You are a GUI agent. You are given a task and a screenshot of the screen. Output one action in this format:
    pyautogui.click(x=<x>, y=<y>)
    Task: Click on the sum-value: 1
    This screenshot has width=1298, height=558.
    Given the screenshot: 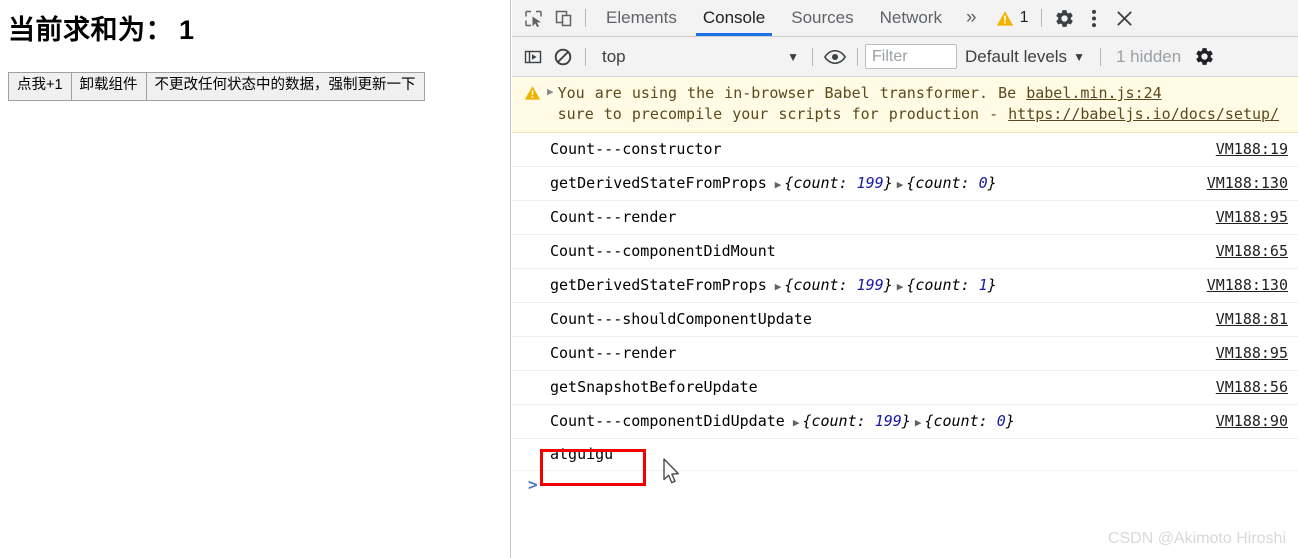 What is the action you would take?
    pyautogui.click(x=187, y=30)
    